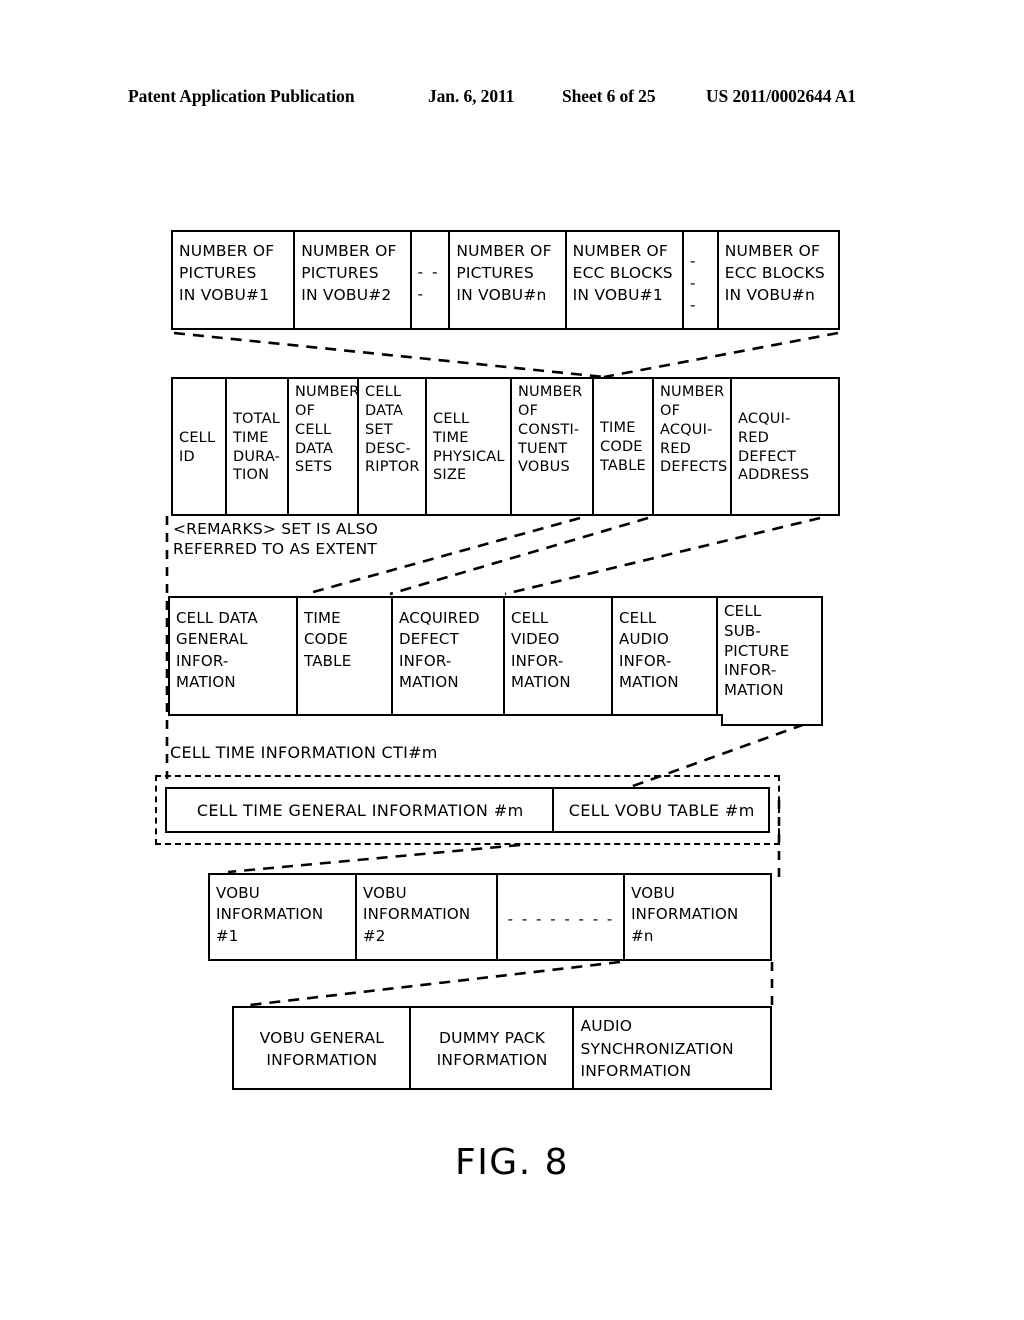 Image resolution: width=1024 pixels, height=1320 pixels. Describe the element at coordinates (234, 280) in the screenshot. I see `table-cell: NUMBER OF PICTURES IN VOBU#1` at that location.